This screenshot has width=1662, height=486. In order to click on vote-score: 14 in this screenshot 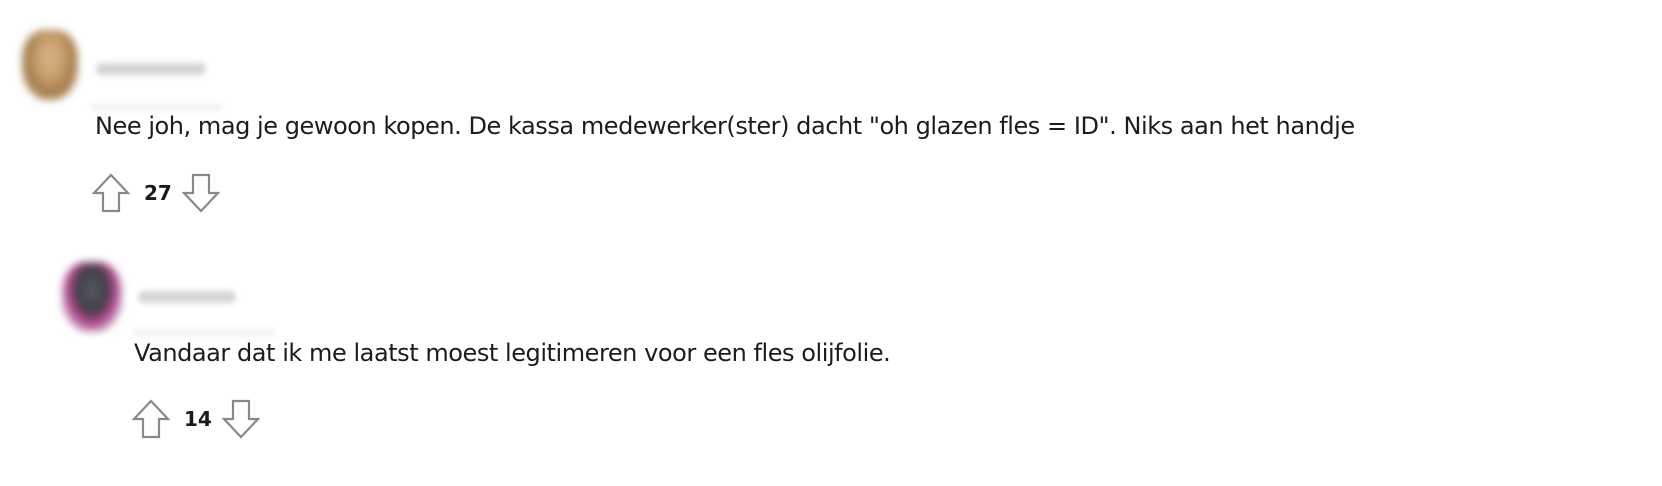, I will do `click(198, 419)`.